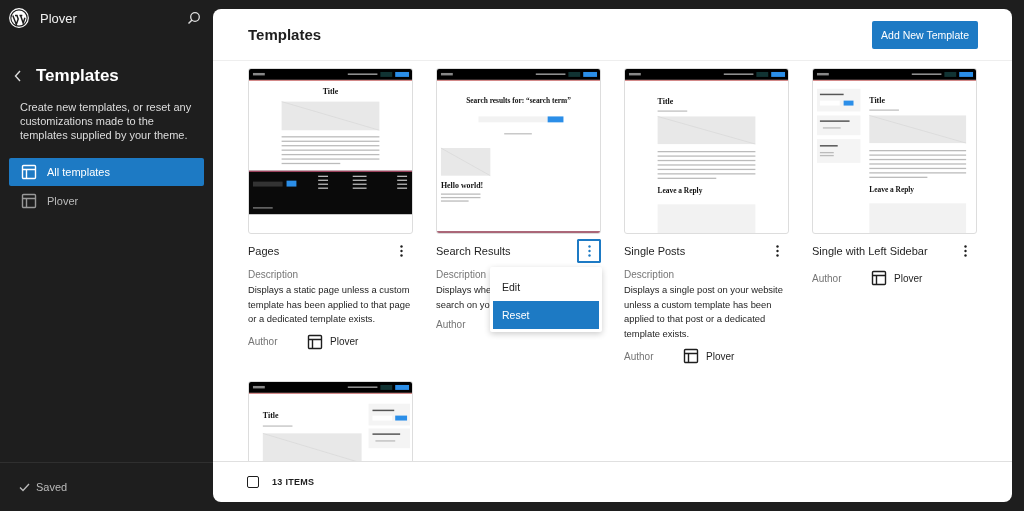 The width and height of the screenshot is (1024, 511). I want to click on menu-item: Edit, so click(546, 287).